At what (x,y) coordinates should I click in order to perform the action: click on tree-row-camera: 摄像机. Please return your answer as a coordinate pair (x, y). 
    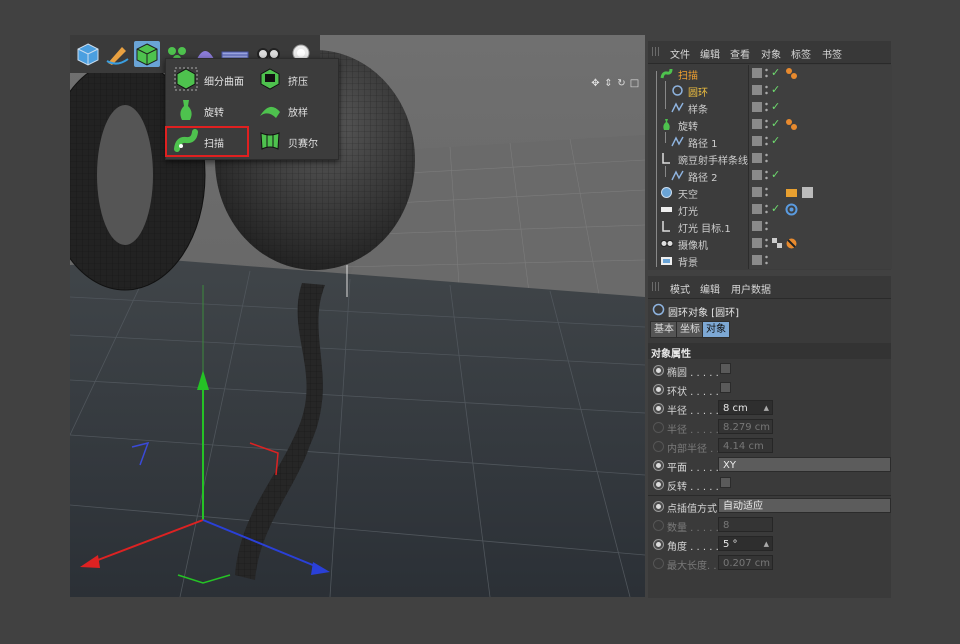
    Looking at the image, I should click on (770, 243).